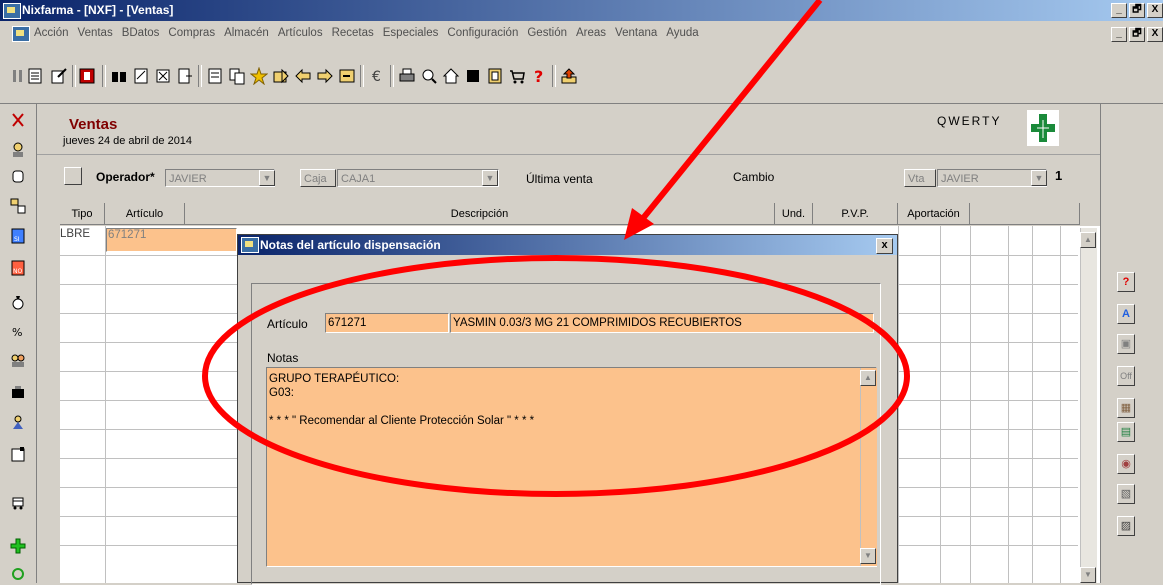 Image resolution: width=1163 pixels, height=585 pixels. Describe the element at coordinates (920, 178) in the screenshot. I see `vta-button: Vta` at that location.